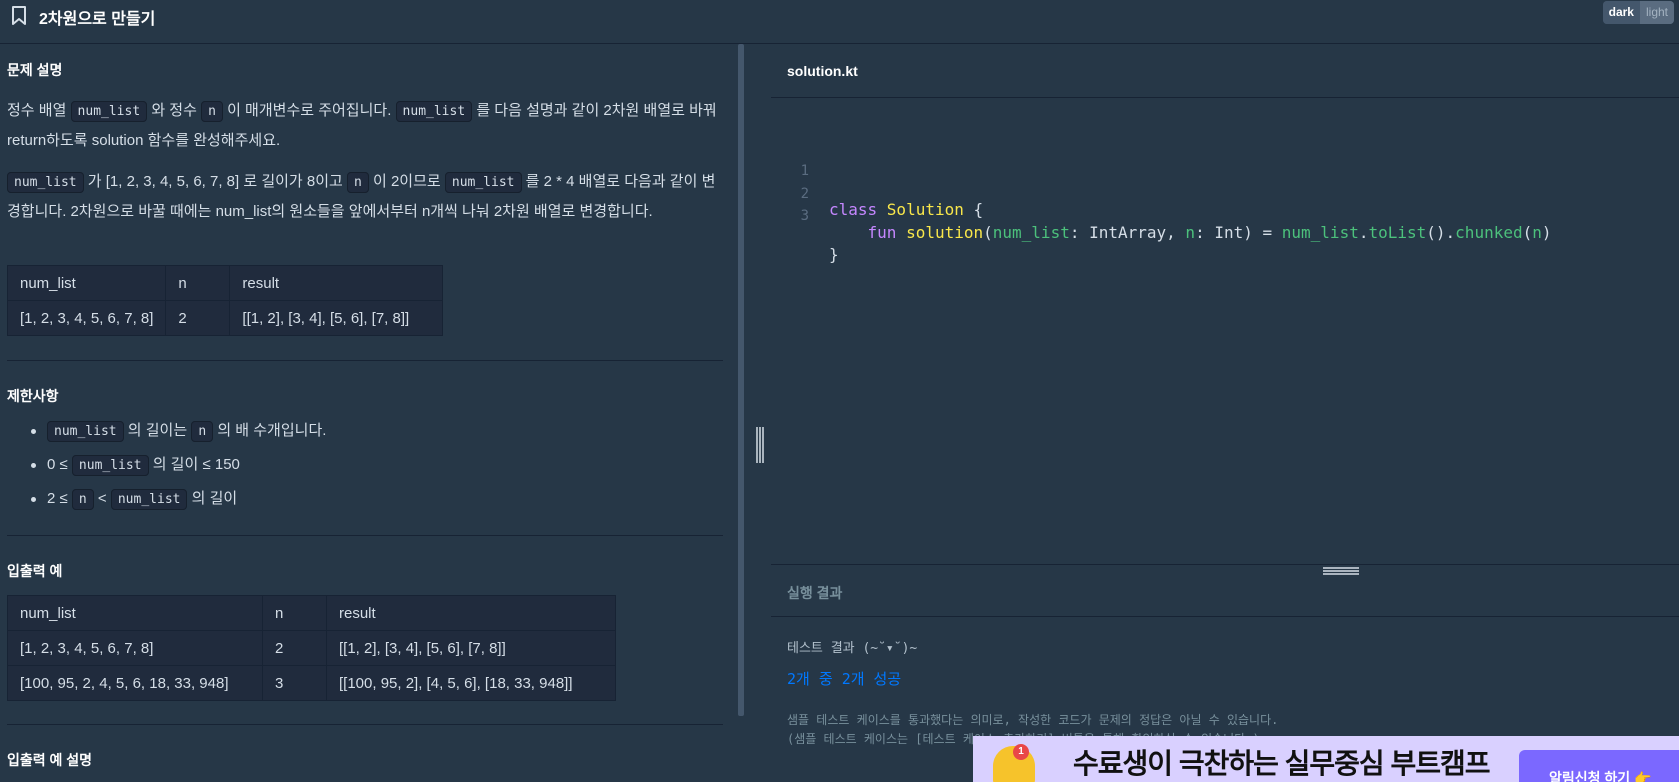 This screenshot has height=782, width=1679. Describe the element at coordinates (35, 70) in the screenshot. I see `description-title: 문제 설명` at that location.